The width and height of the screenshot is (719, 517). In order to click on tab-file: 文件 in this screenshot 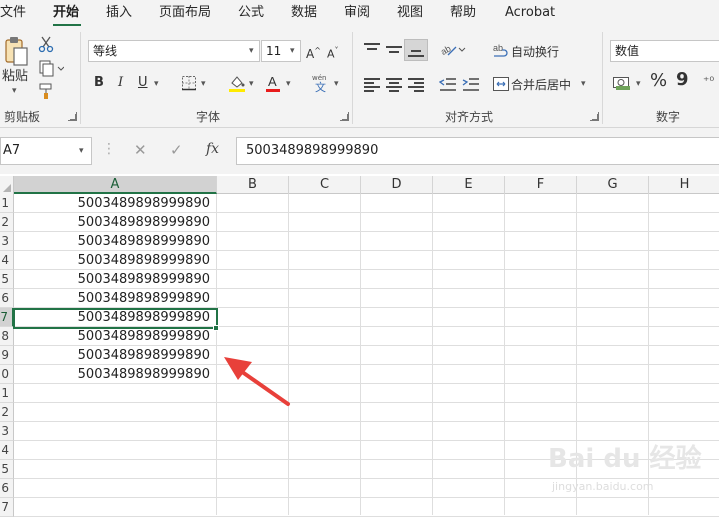, I will do `click(13, 13)`.